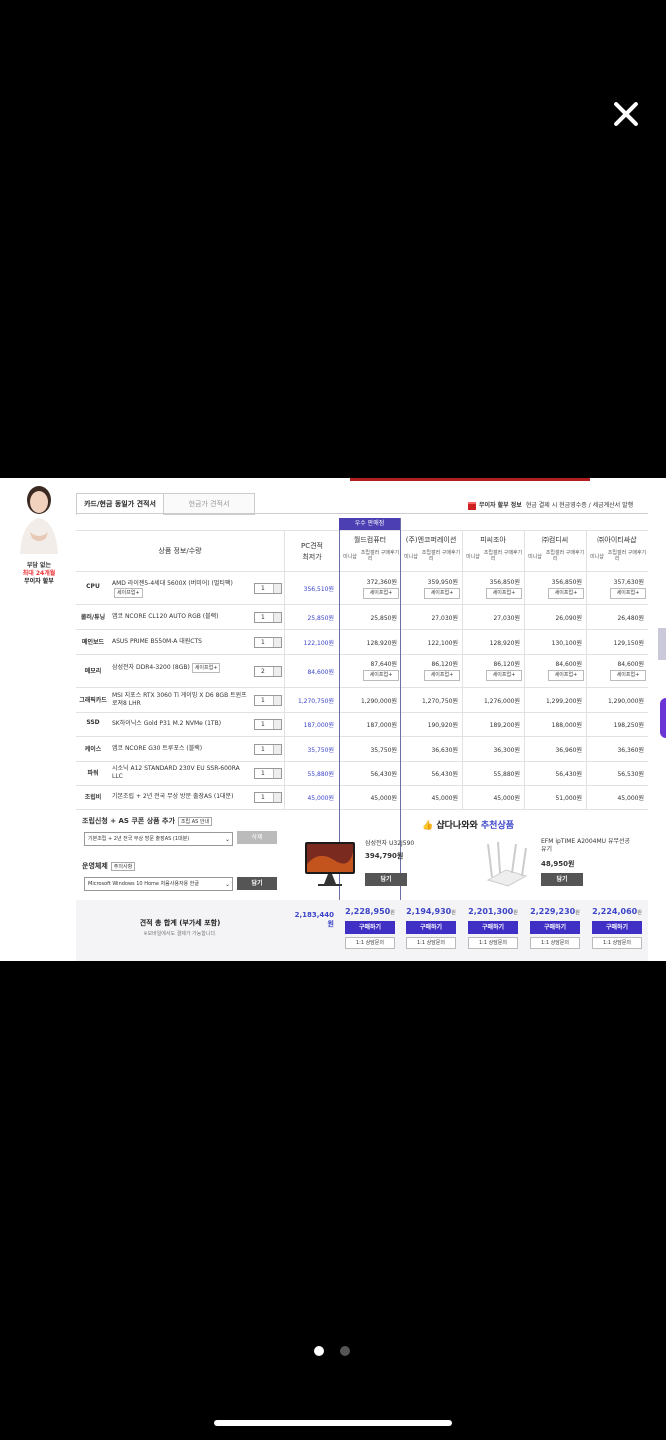 This screenshot has width=666, height=1440. I want to click on header-seller: ㈜아이티싸샵, so click(617, 540).